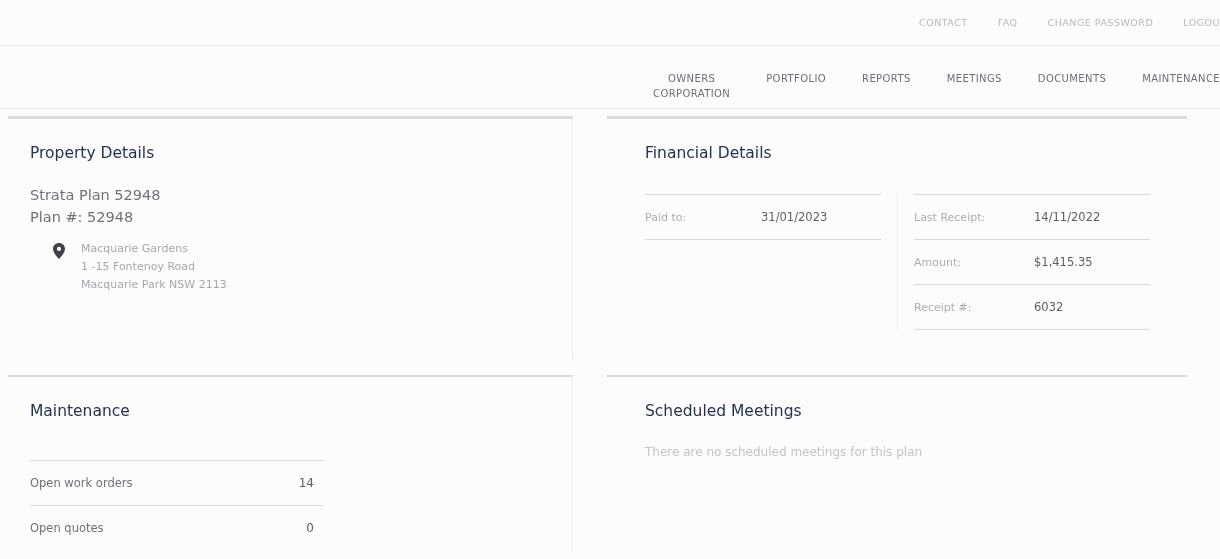  What do you see at coordinates (724, 411) in the screenshot?
I see `section-title: Scheduled Meetings` at bounding box center [724, 411].